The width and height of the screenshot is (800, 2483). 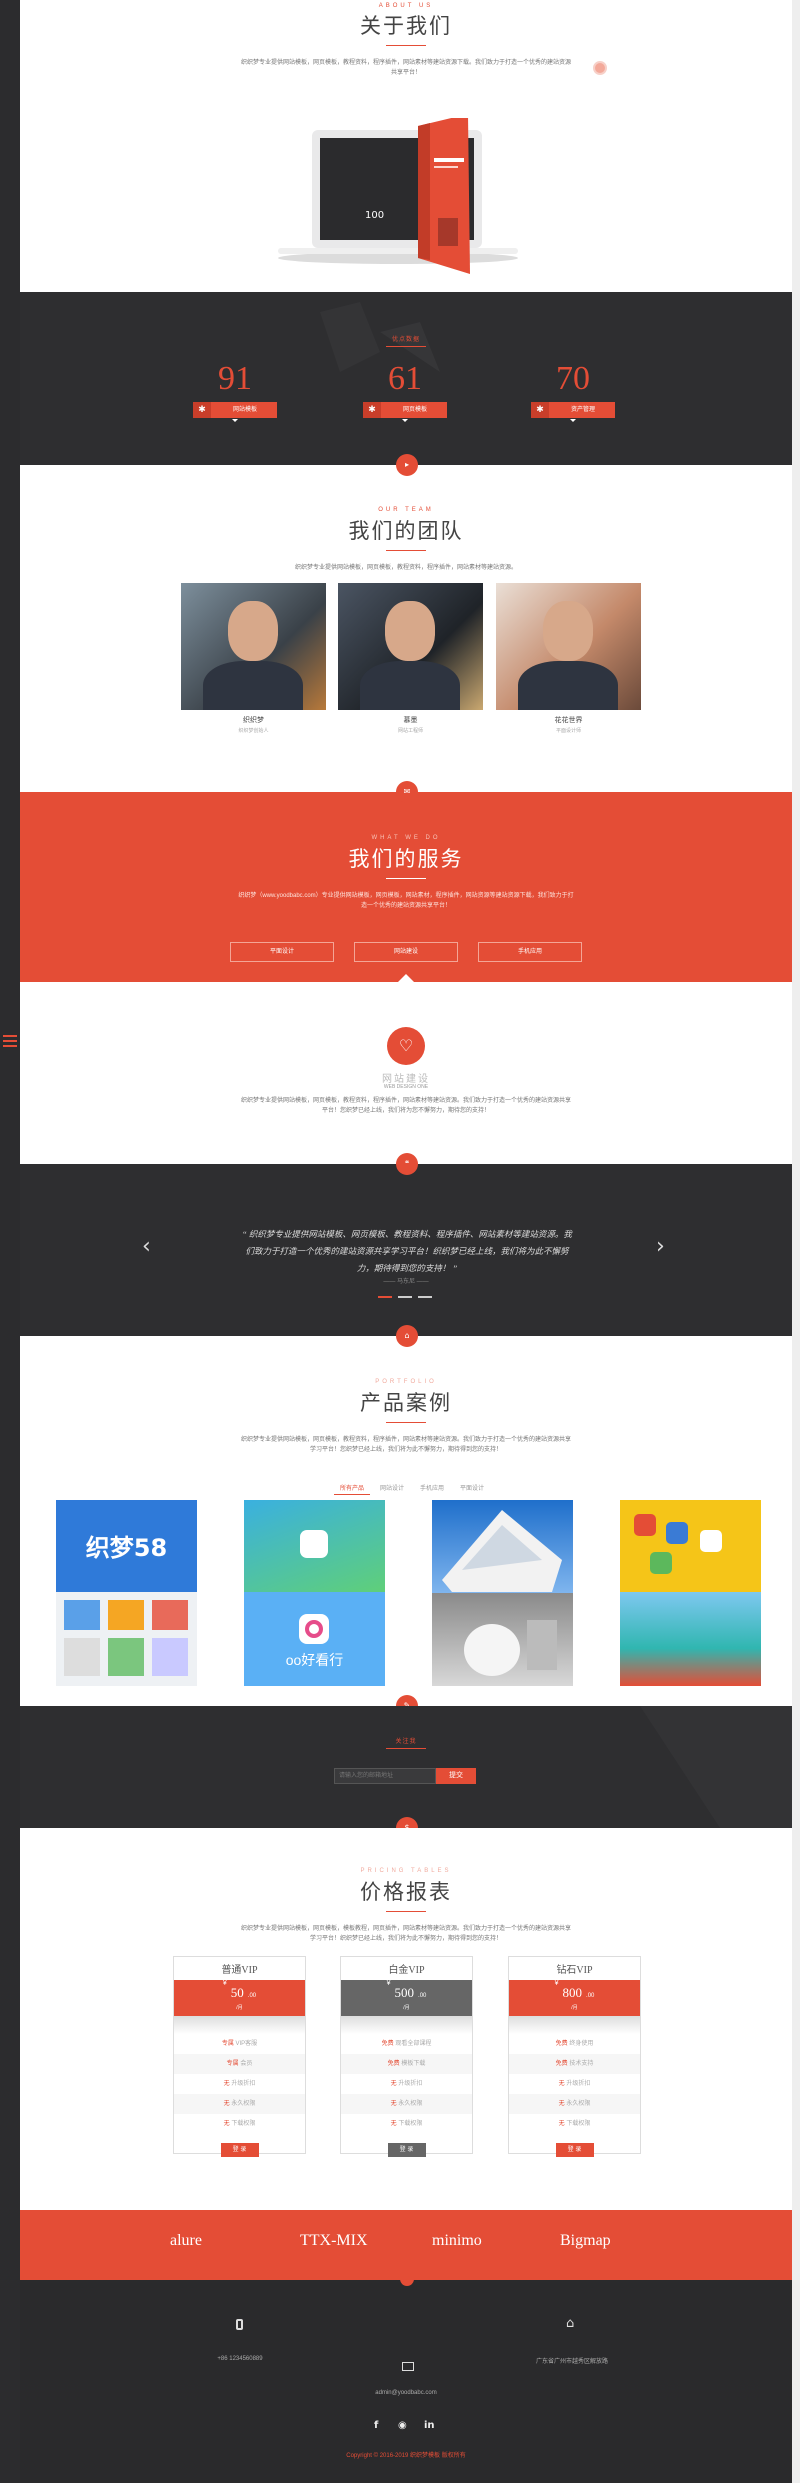 What do you see at coordinates (482, 2241) in the screenshot?
I see `brand-logo: minimo` at bounding box center [482, 2241].